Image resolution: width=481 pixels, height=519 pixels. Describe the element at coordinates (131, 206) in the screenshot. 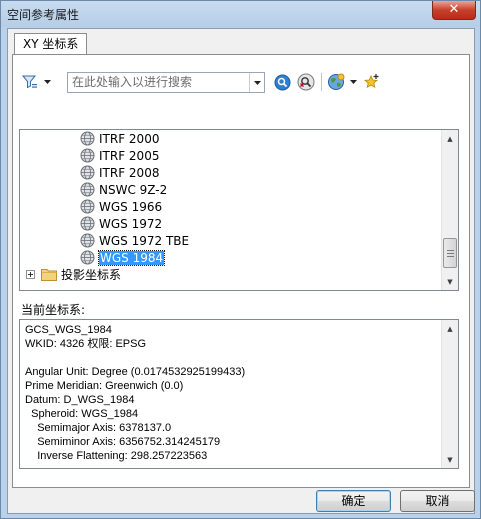

I see `tree-item-label: WGS 1966` at that location.